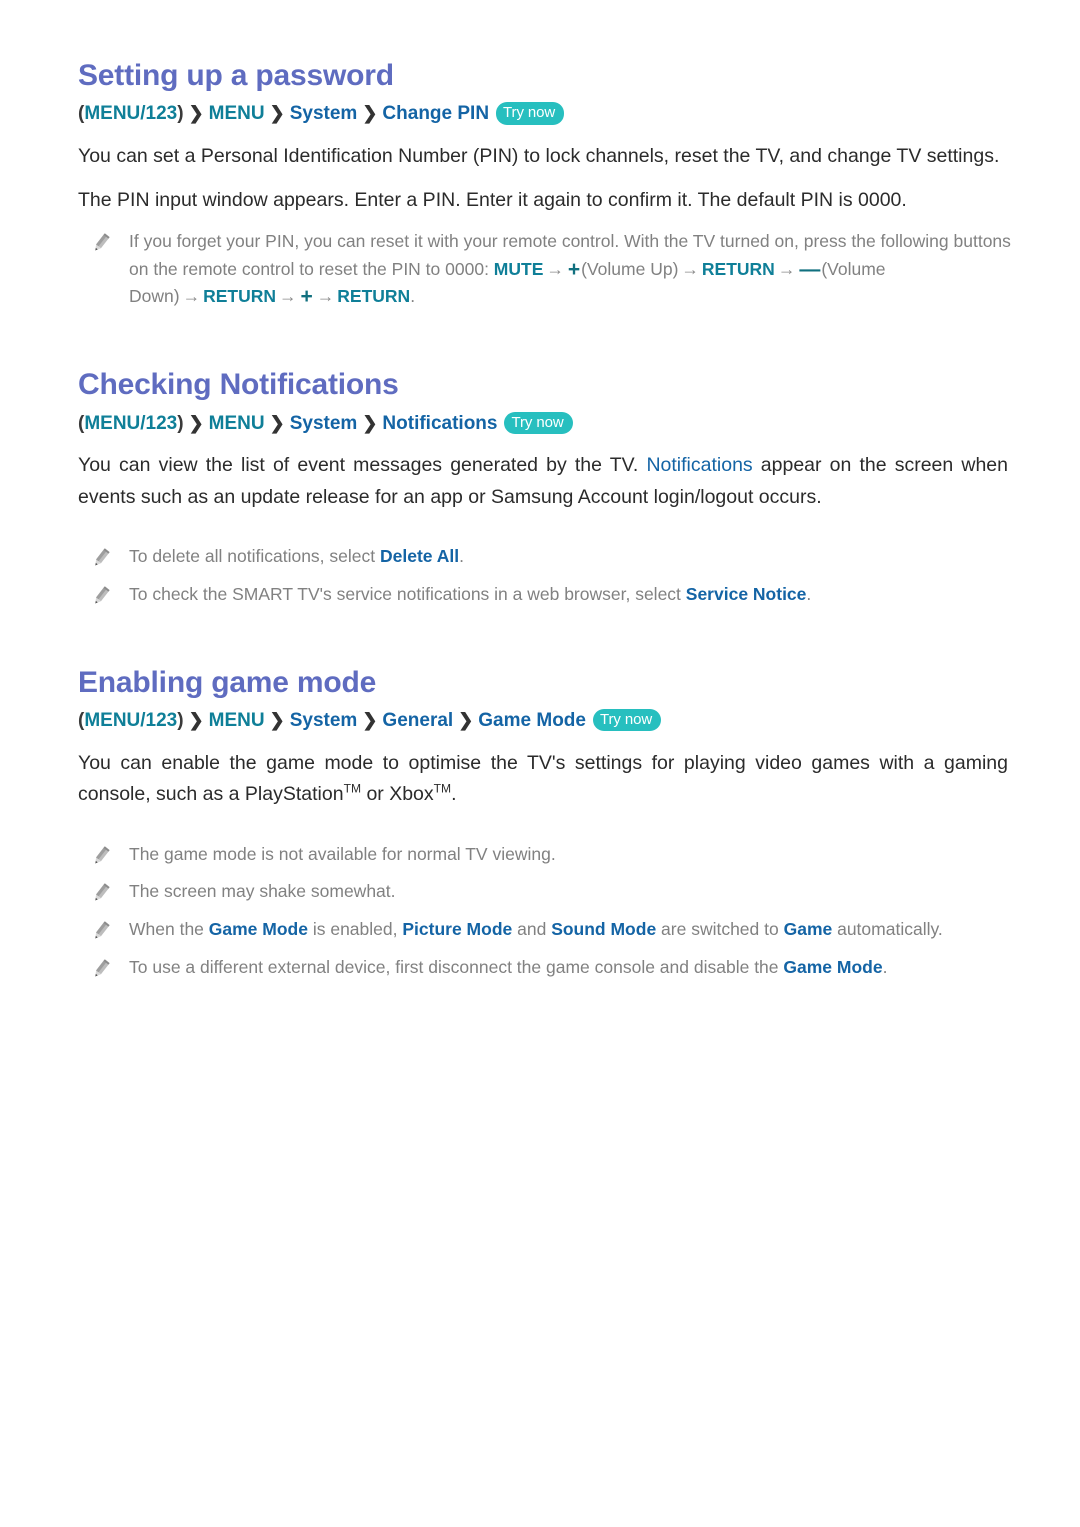 The width and height of the screenshot is (1080, 1527). I want to click on trademark-symbol-playstation: TM, so click(352, 788).